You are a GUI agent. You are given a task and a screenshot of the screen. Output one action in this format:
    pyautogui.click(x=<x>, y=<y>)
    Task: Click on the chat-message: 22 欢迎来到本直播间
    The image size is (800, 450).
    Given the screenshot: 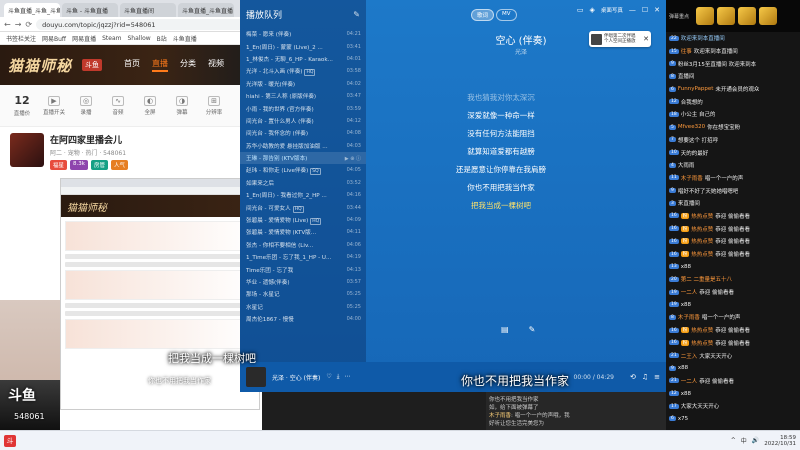 What is the action you would take?
    pyautogui.click(x=733, y=38)
    